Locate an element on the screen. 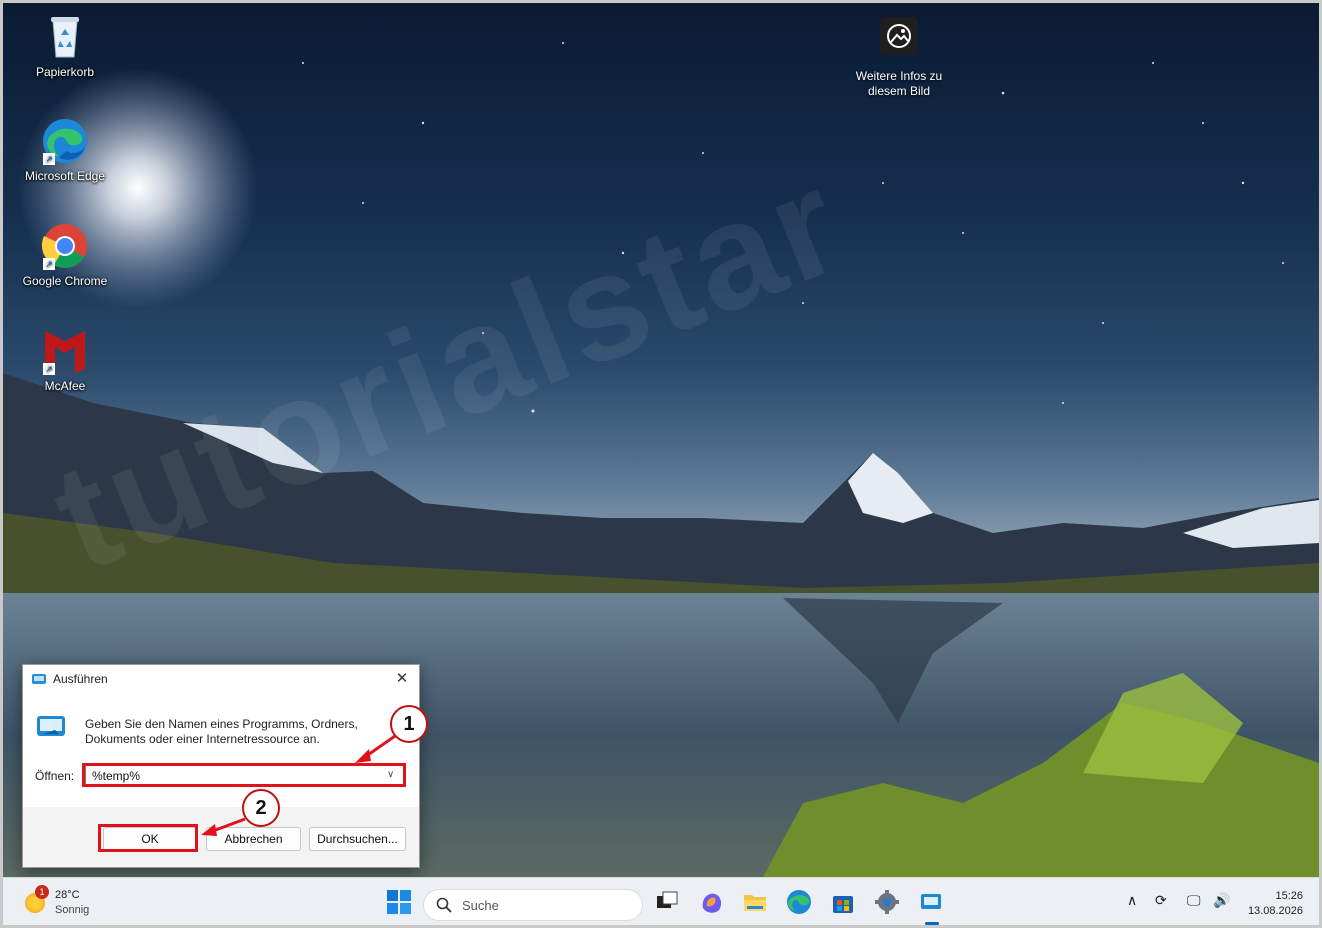 The width and height of the screenshot is (1322, 928). weather-condition: Sonnig is located at coordinates (72, 910).